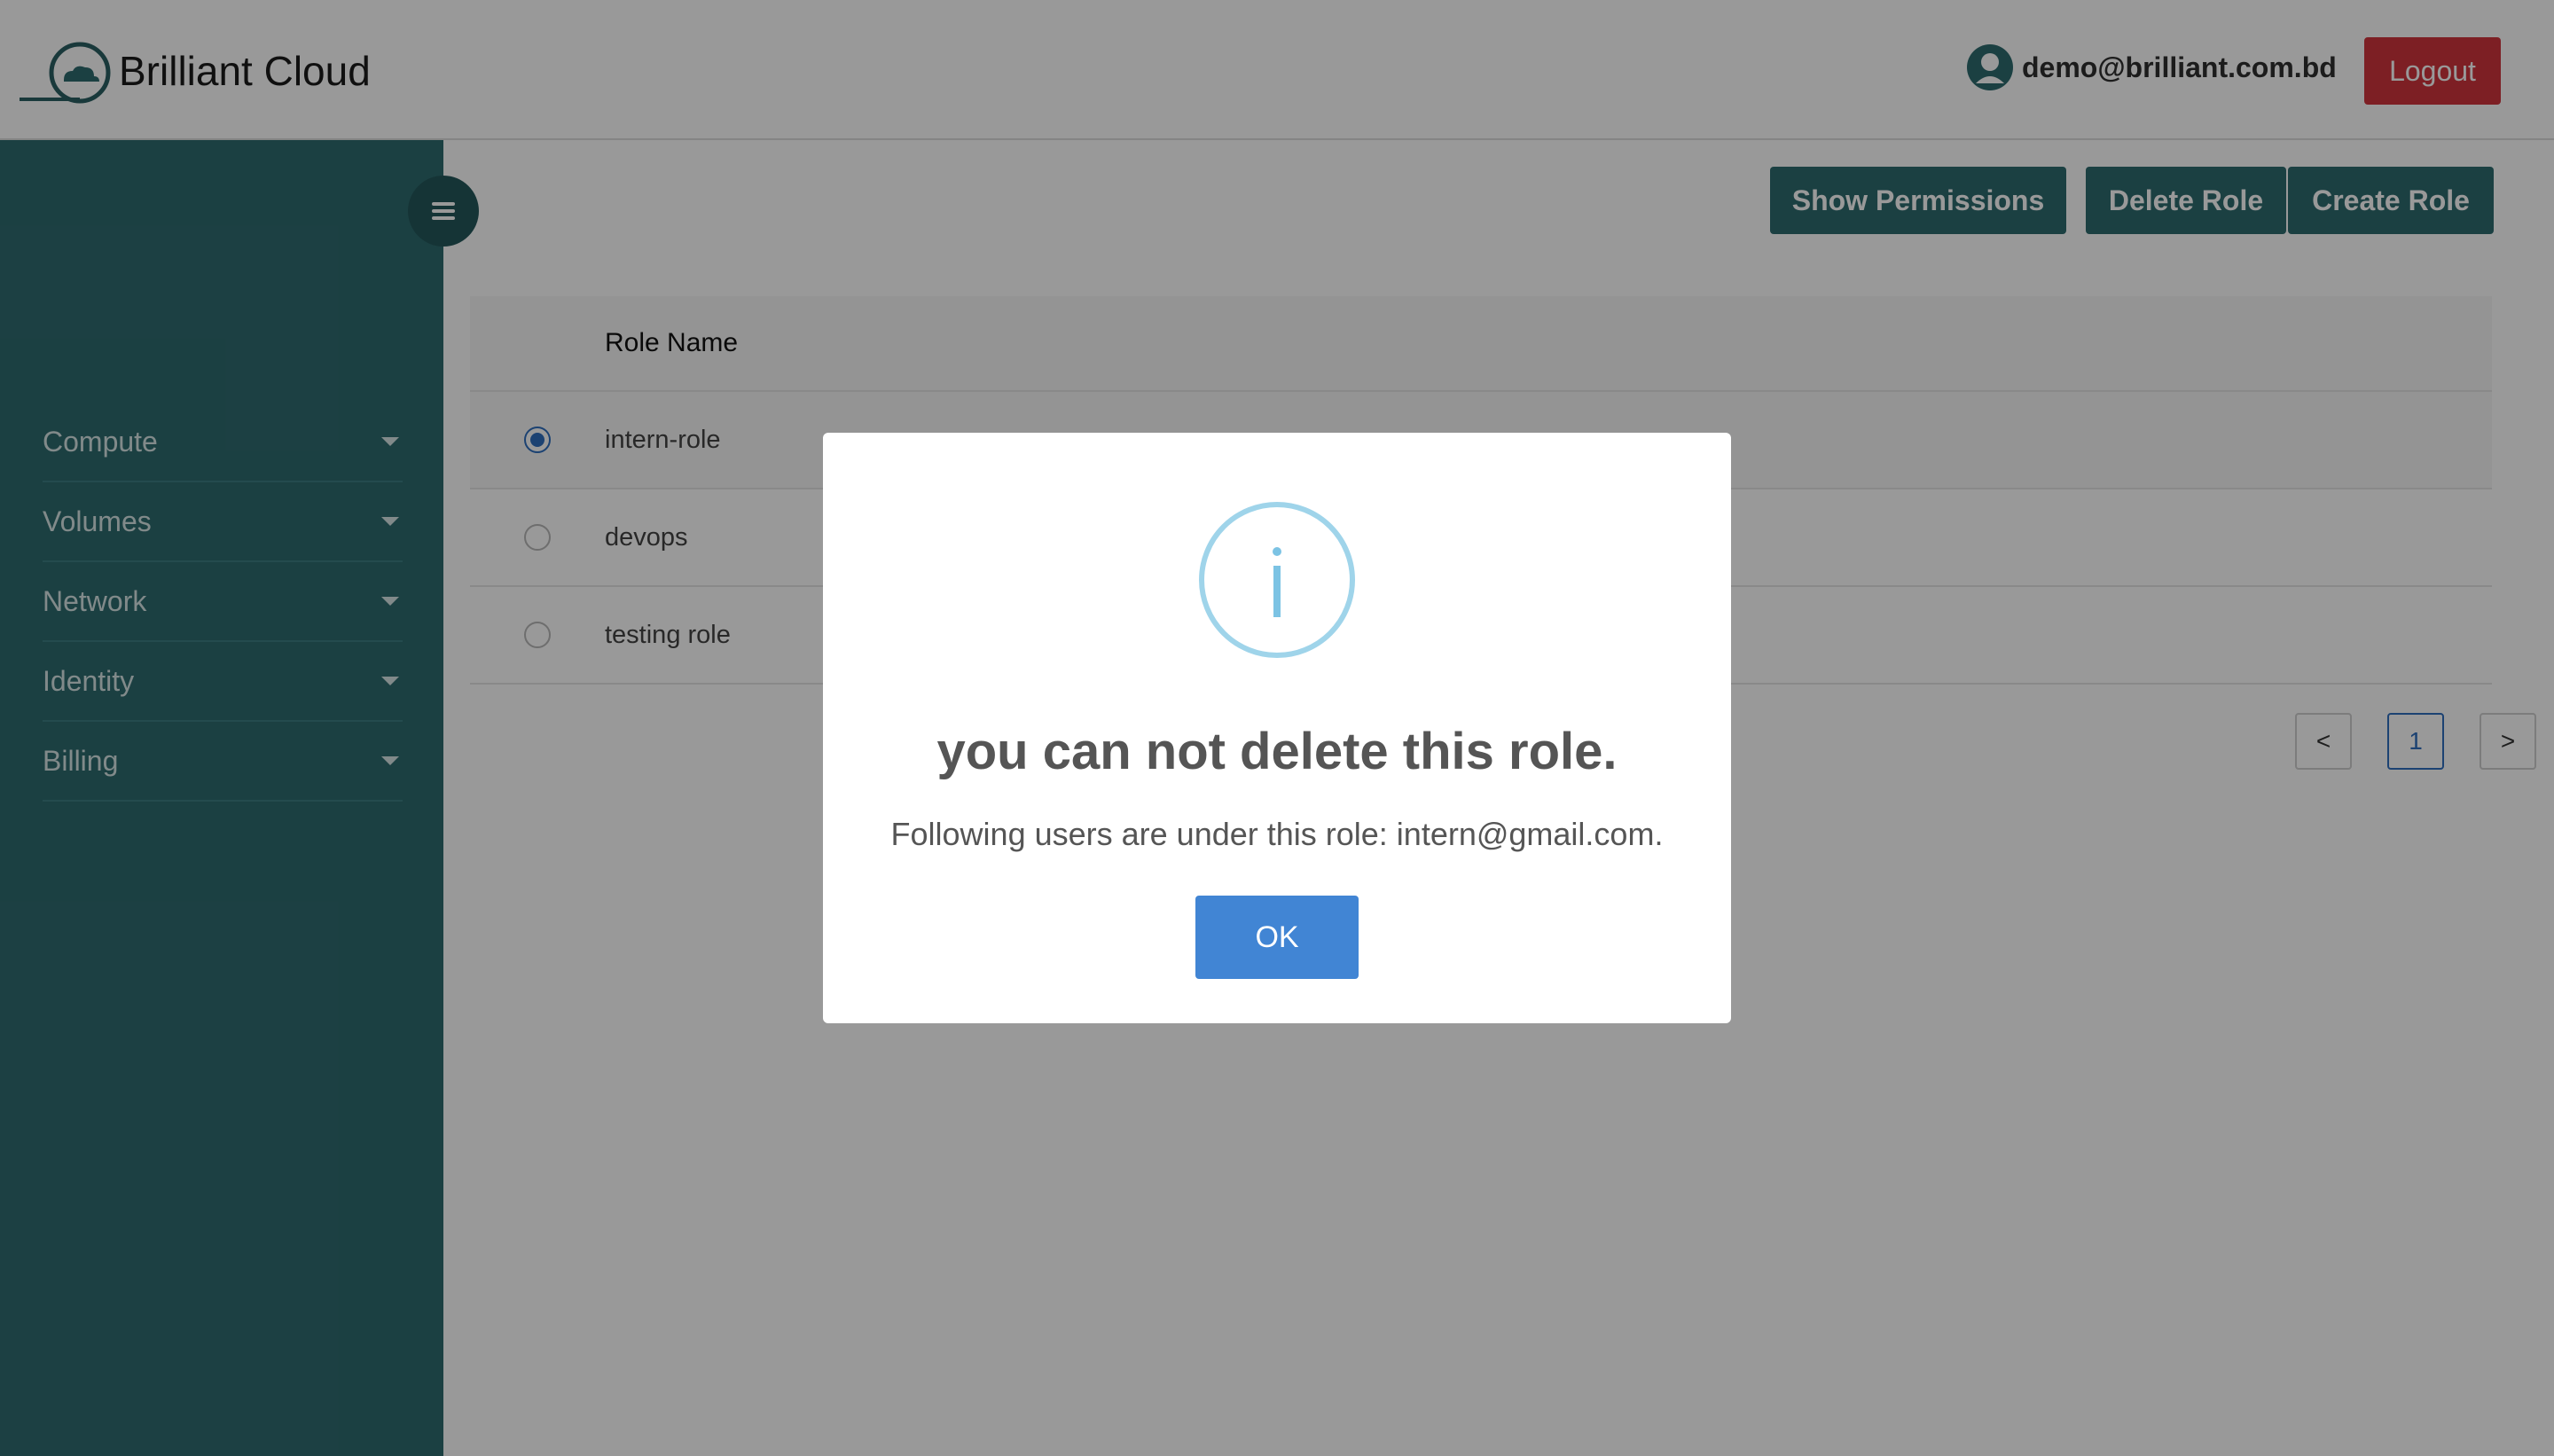 The height and width of the screenshot is (1456, 2554). Describe the element at coordinates (1277, 937) in the screenshot. I see `ok-button: OK` at that location.